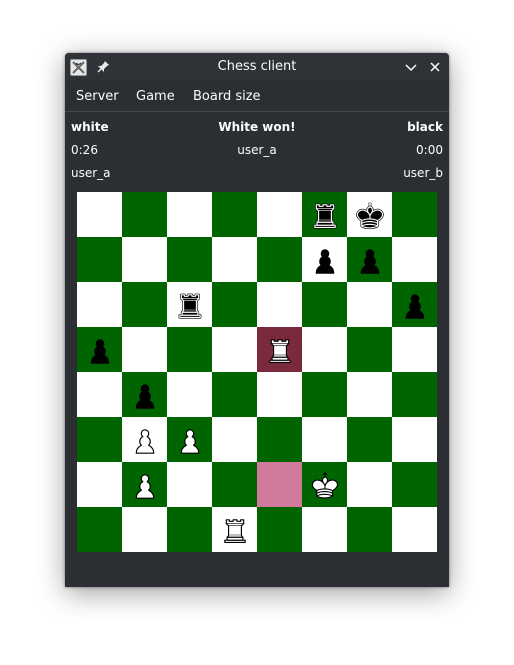  I want to click on square-d3, so click(234, 439).